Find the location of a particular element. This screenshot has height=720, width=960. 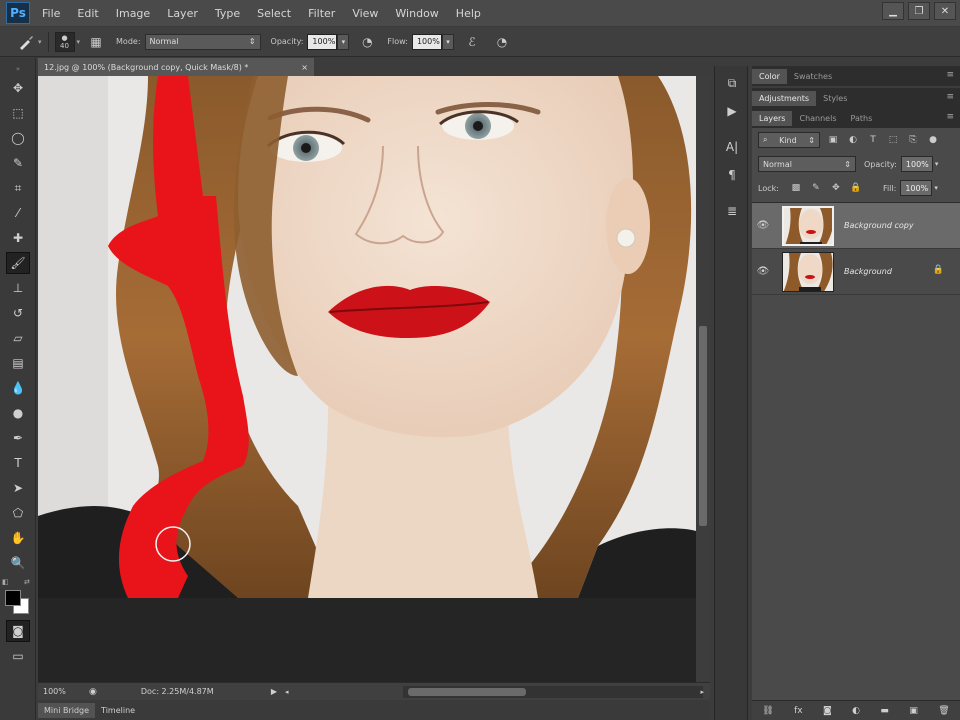

vertical-scroll-thumb is located at coordinates (703, 426).